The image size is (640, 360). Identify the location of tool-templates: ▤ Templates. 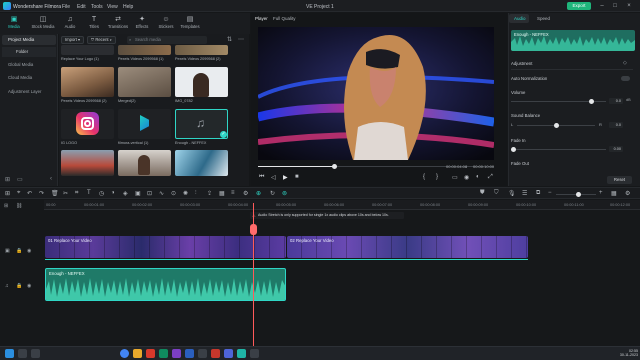
(190, 23).